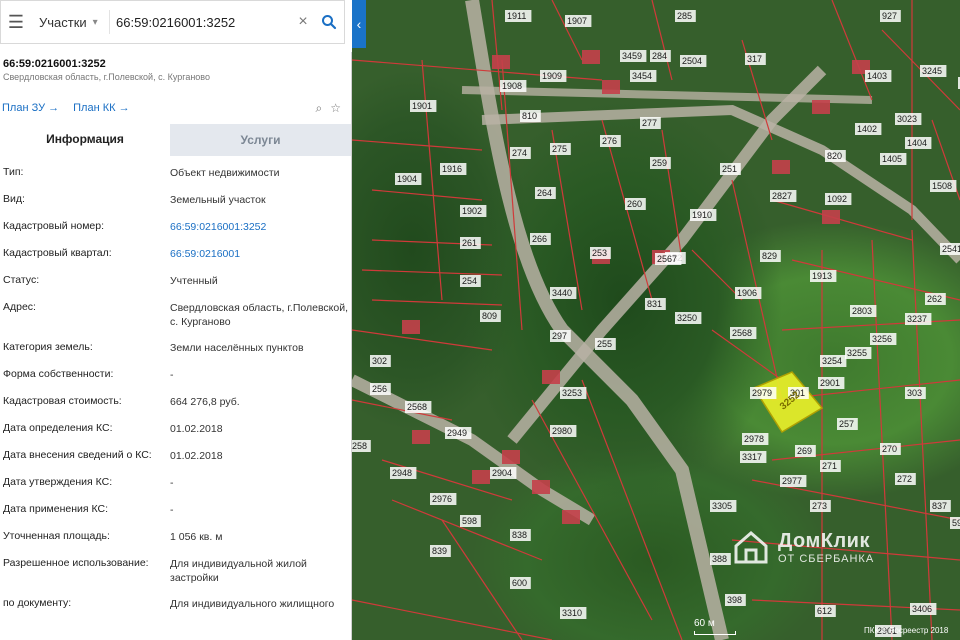 The height and width of the screenshot is (640, 960). I want to click on property-value: 664 276,8 руб., so click(205, 402).